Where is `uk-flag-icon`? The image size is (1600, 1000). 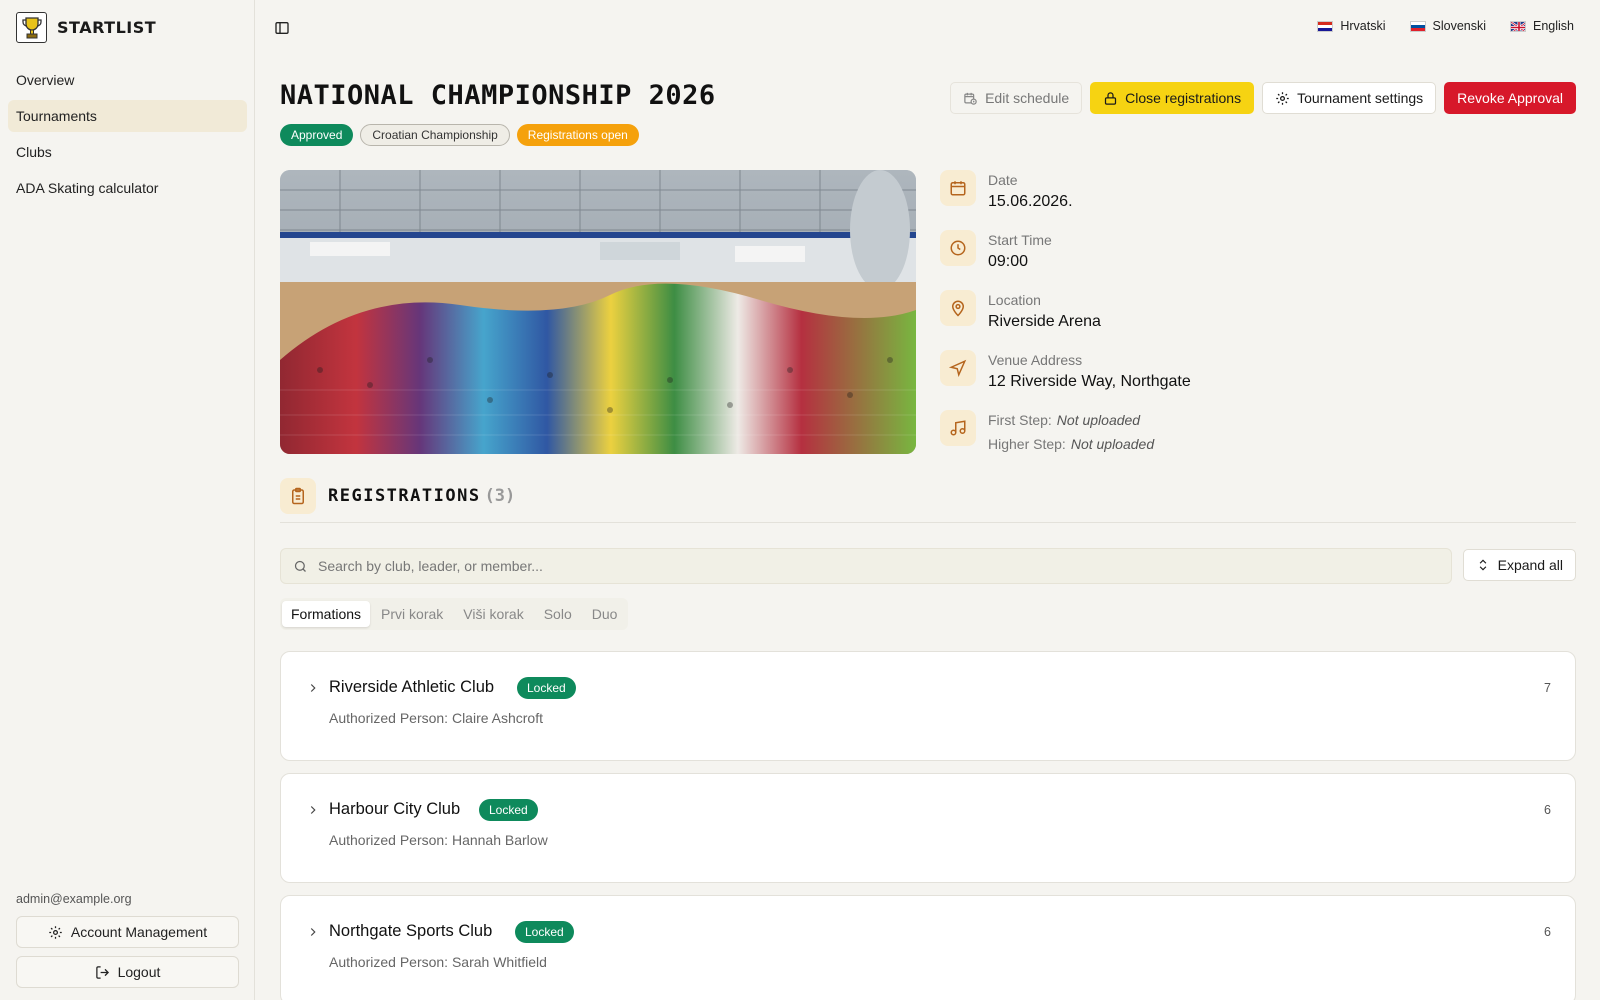
uk-flag-icon is located at coordinates (1518, 26).